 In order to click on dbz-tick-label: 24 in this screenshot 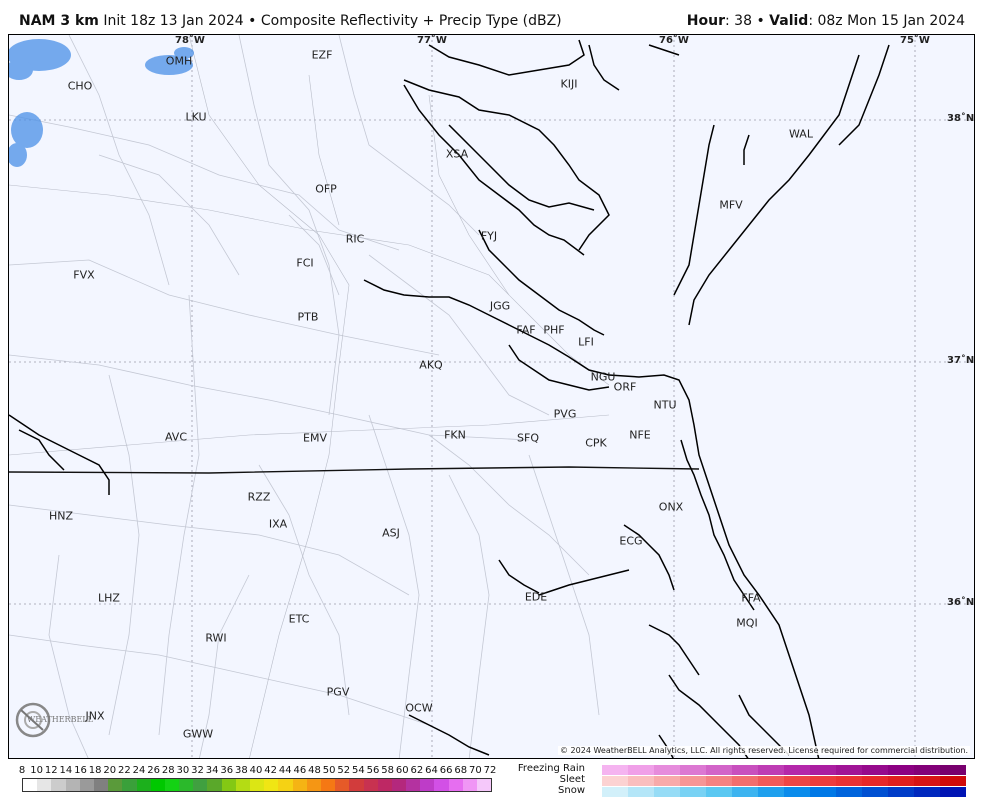, I will do `click(139, 770)`.